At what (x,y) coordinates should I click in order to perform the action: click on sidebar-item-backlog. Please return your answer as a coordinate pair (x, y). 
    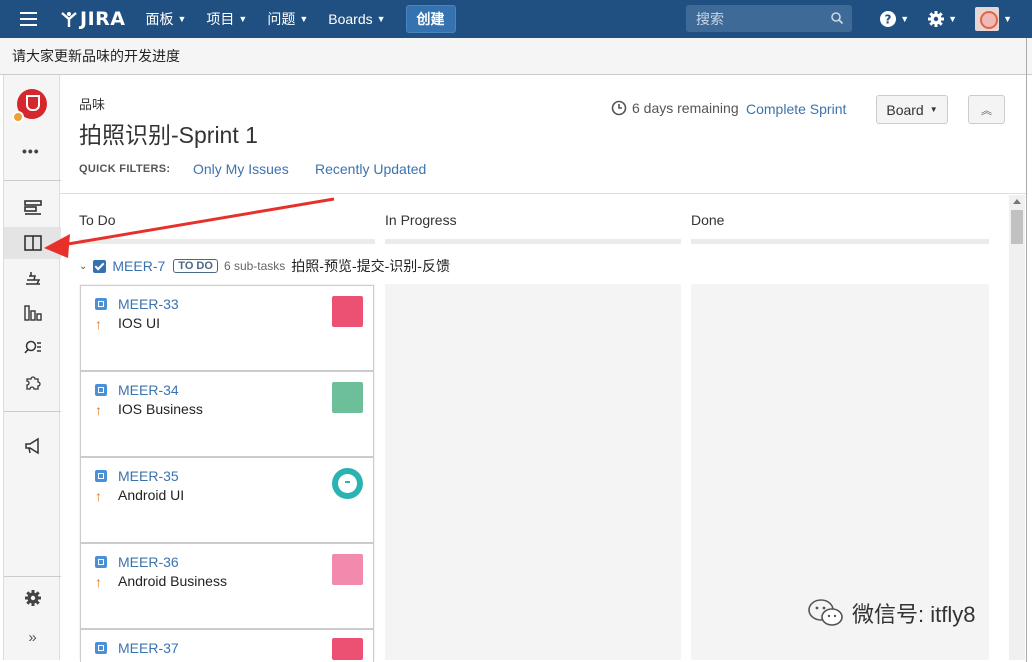
    Looking at the image, I should click on (32, 208).